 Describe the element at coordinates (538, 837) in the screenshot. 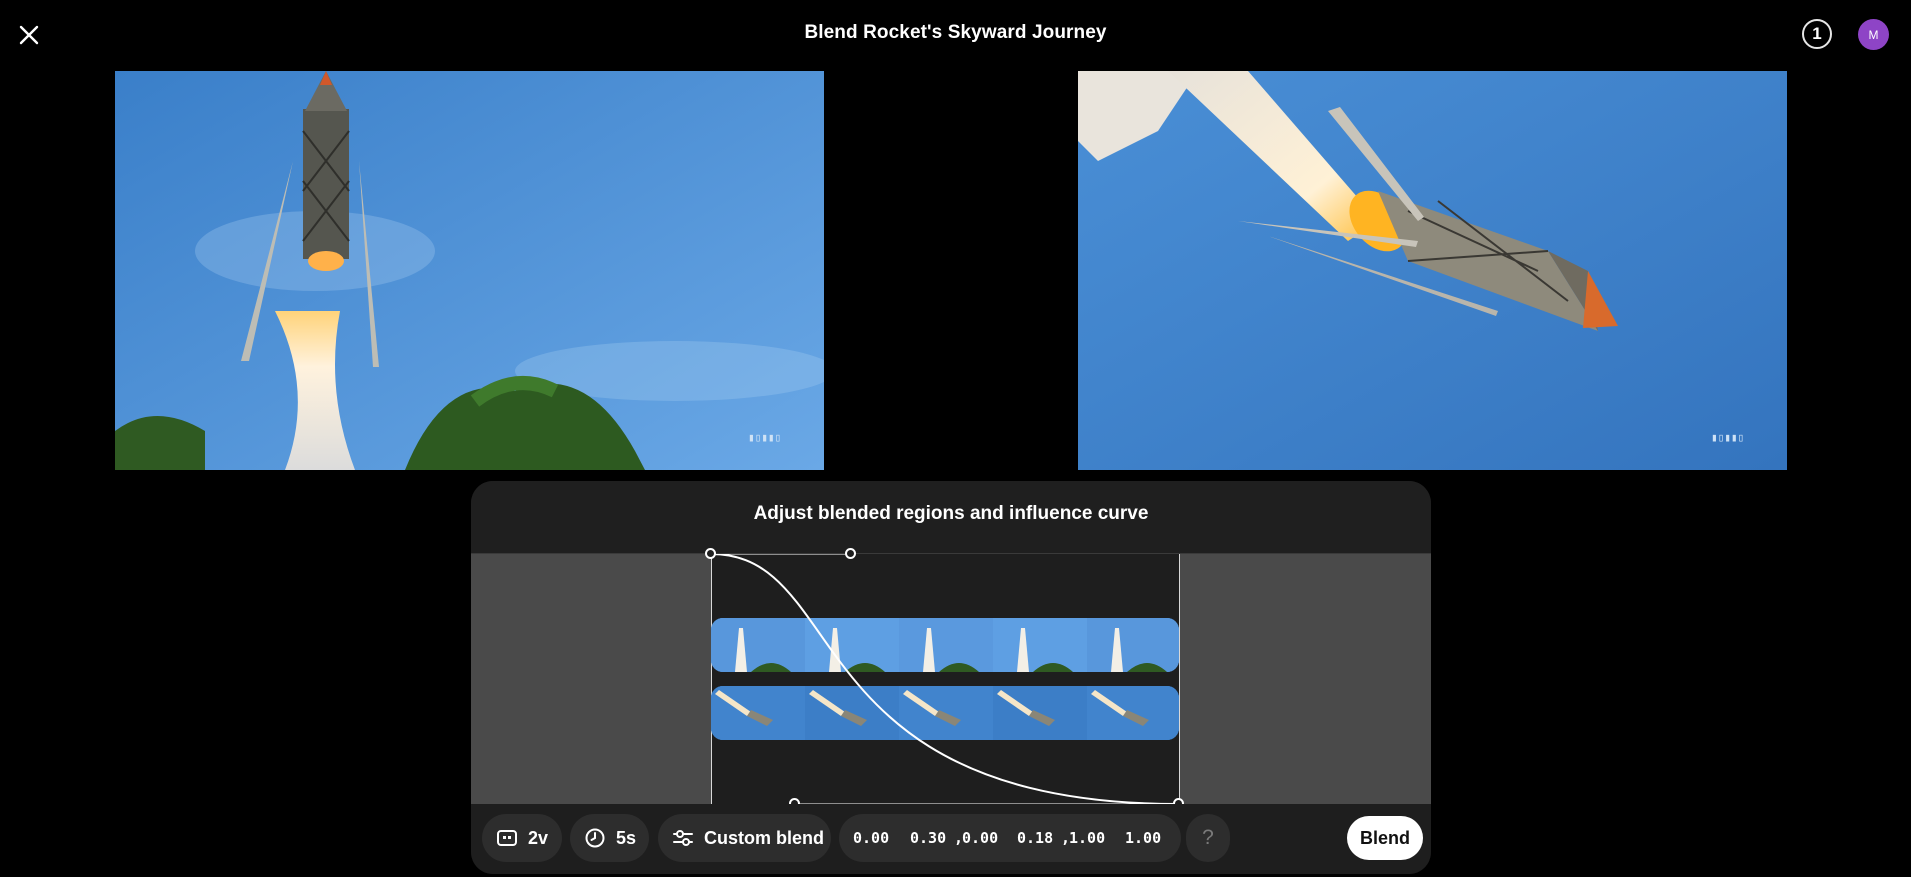

I see `frames-value: 2v` at that location.